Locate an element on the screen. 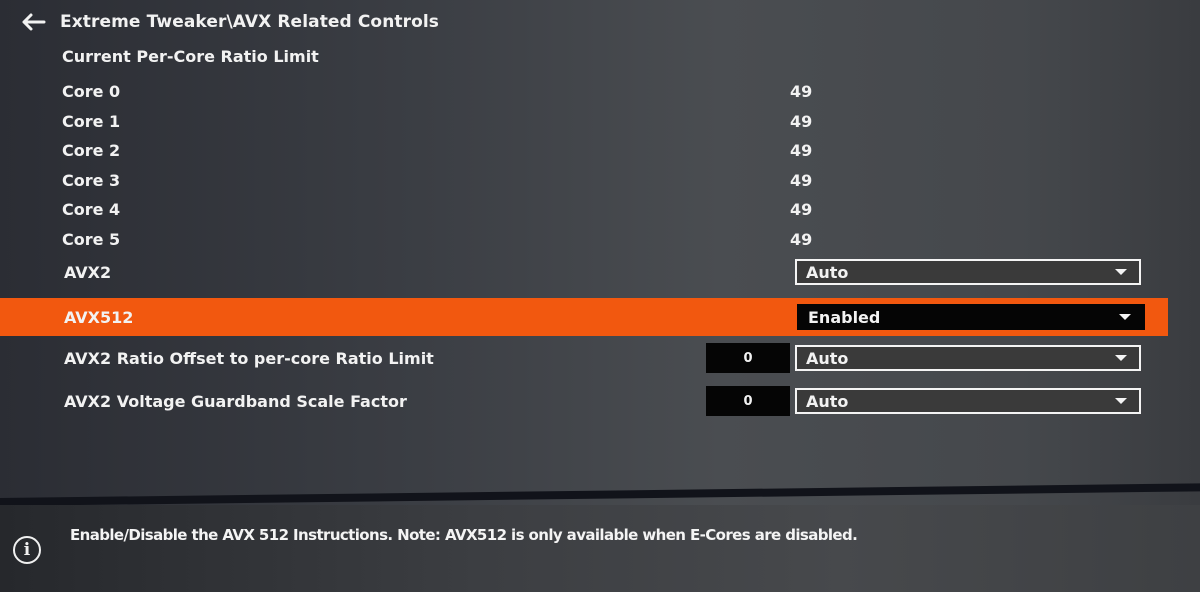 This screenshot has height=592, width=1200. arrow-left-icon is located at coordinates (33, 22).